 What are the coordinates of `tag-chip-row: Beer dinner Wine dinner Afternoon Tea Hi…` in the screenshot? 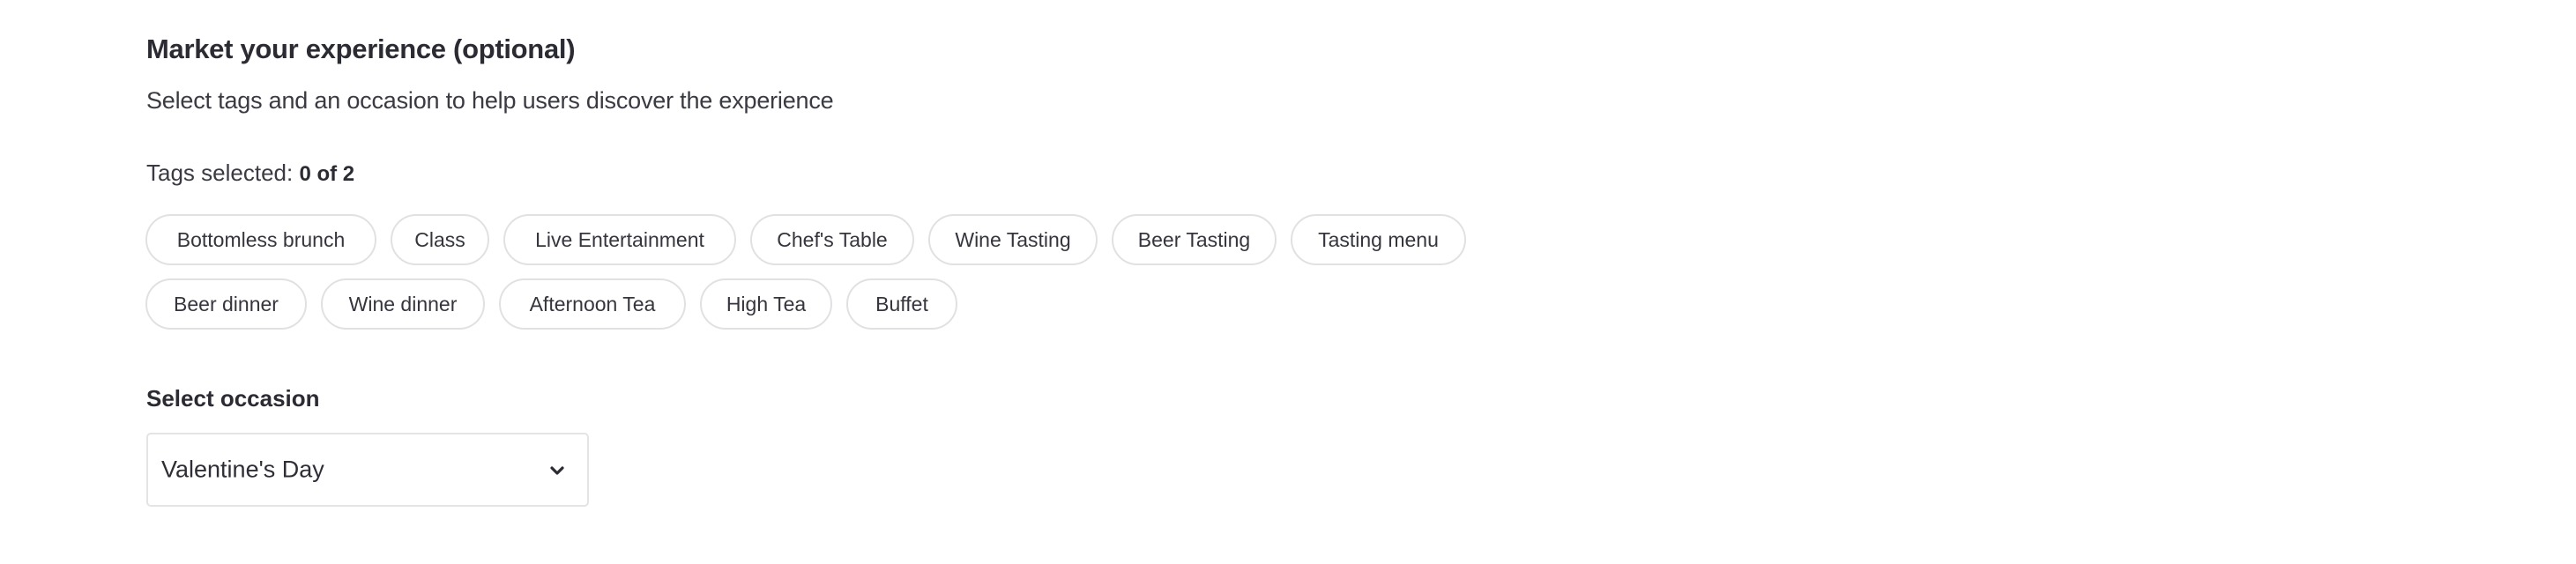 It's located at (551, 304).